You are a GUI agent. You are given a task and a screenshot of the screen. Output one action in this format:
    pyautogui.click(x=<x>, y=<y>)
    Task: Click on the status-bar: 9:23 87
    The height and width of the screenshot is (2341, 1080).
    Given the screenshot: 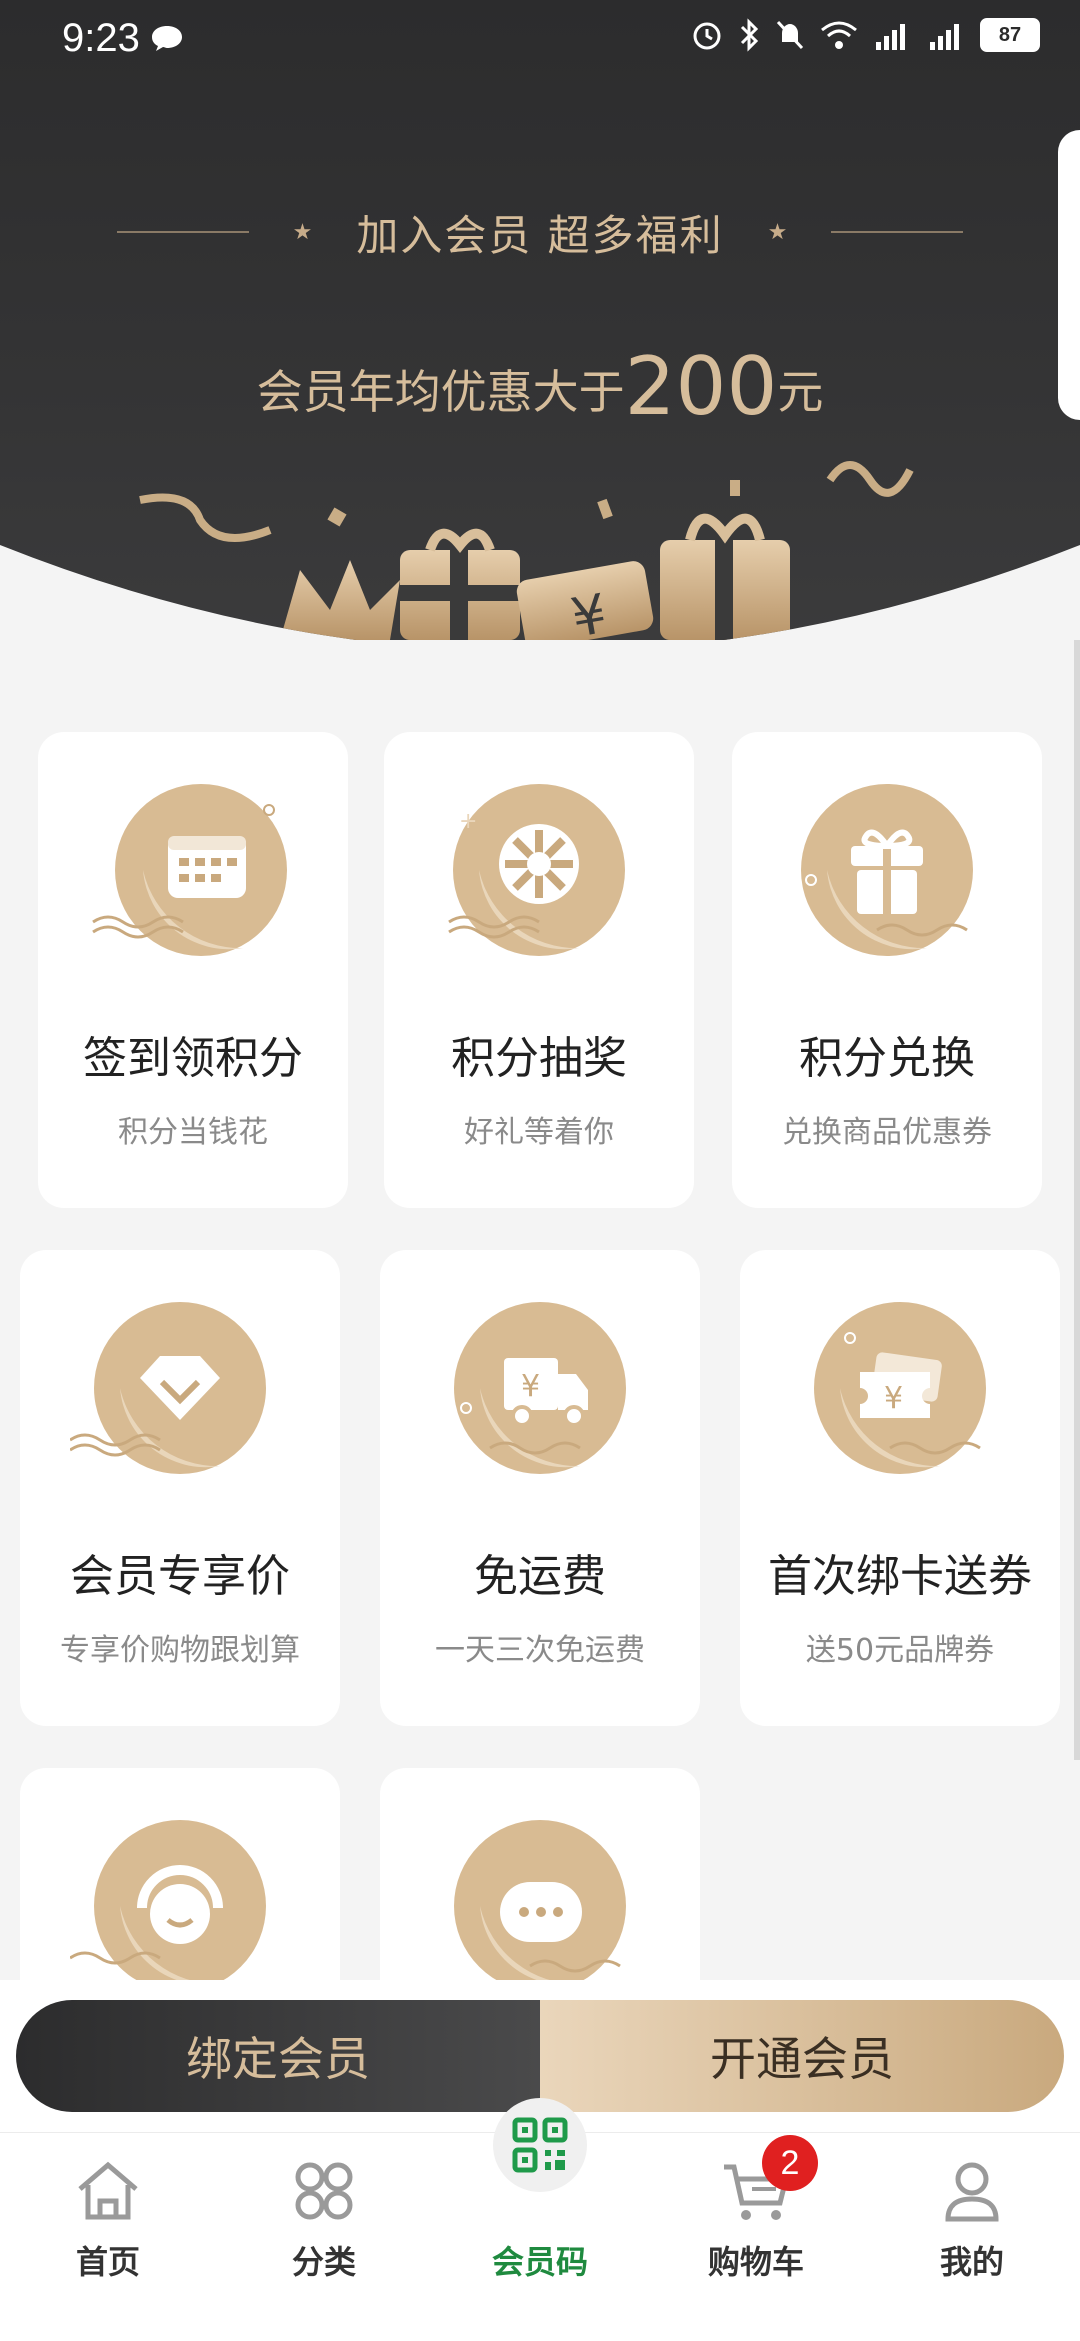 What is the action you would take?
    pyautogui.click(x=540, y=40)
    